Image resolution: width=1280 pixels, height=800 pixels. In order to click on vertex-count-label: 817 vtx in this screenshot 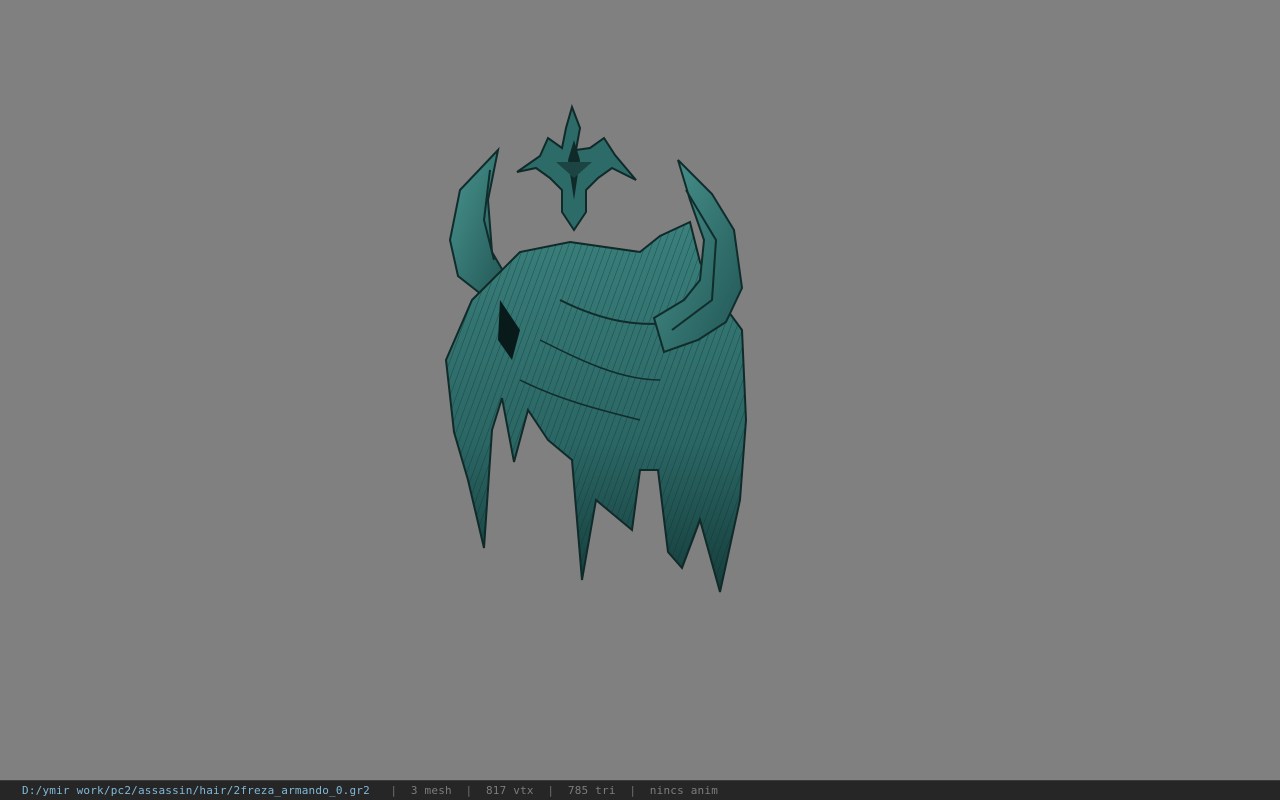, I will do `click(509, 790)`.